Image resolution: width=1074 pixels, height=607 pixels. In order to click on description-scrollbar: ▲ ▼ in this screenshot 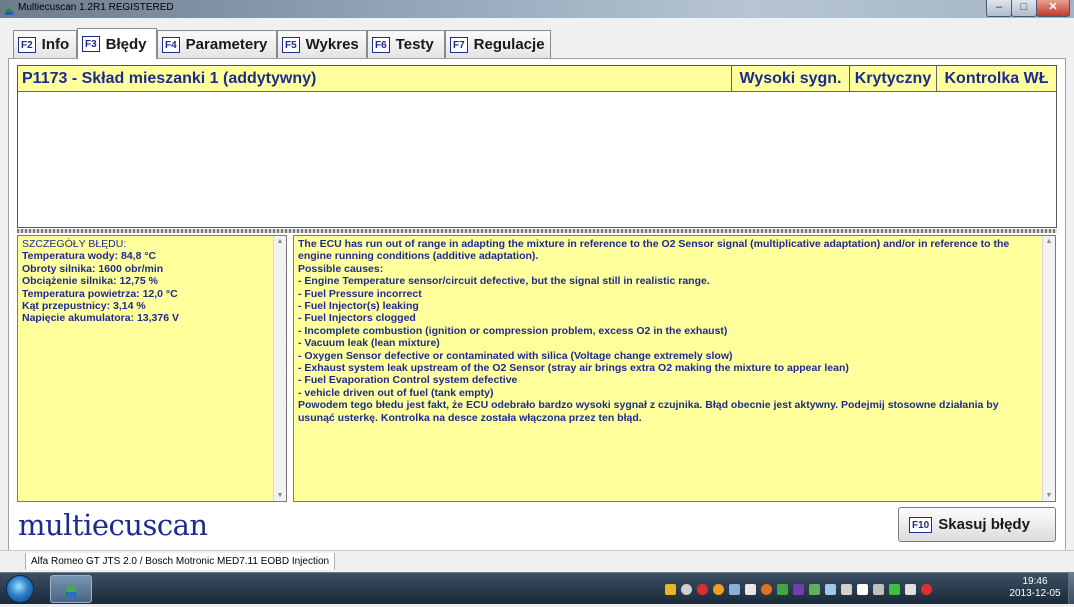, I will do `click(1048, 368)`.